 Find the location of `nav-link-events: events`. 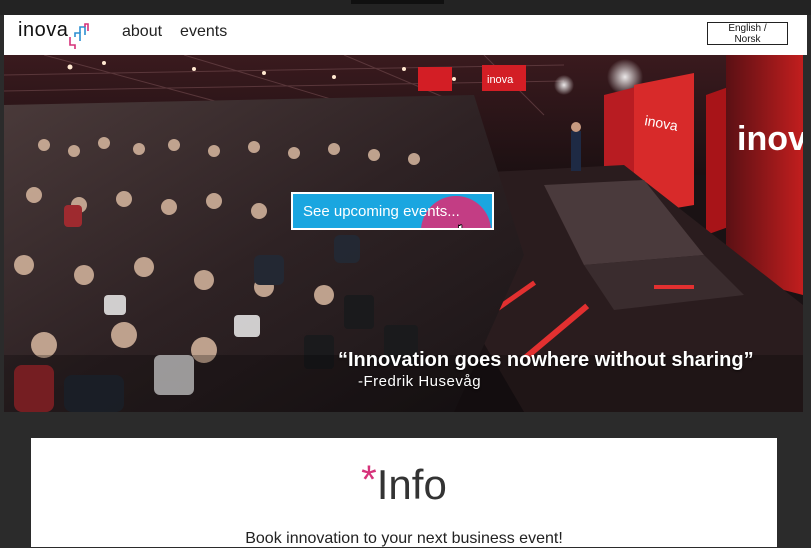

nav-link-events: events is located at coordinates (203, 32).